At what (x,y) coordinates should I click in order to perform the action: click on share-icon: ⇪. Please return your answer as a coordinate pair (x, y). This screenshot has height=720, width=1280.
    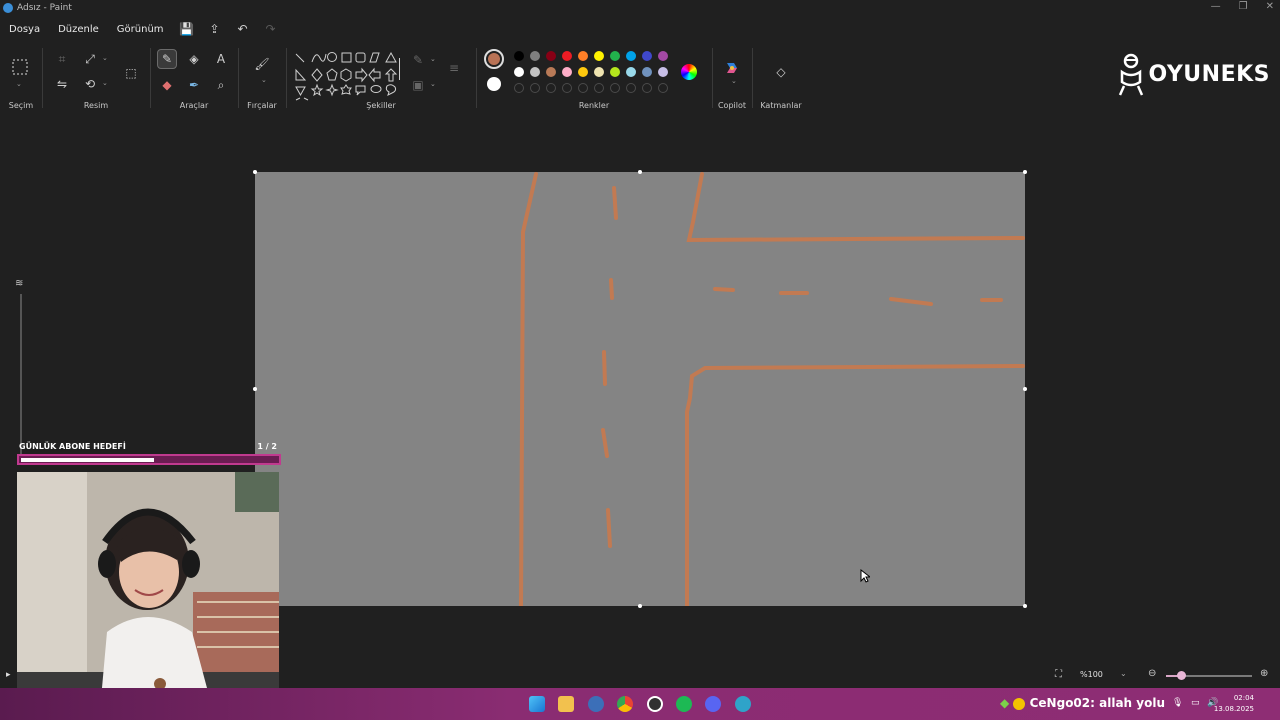
    Looking at the image, I should click on (215, 29).